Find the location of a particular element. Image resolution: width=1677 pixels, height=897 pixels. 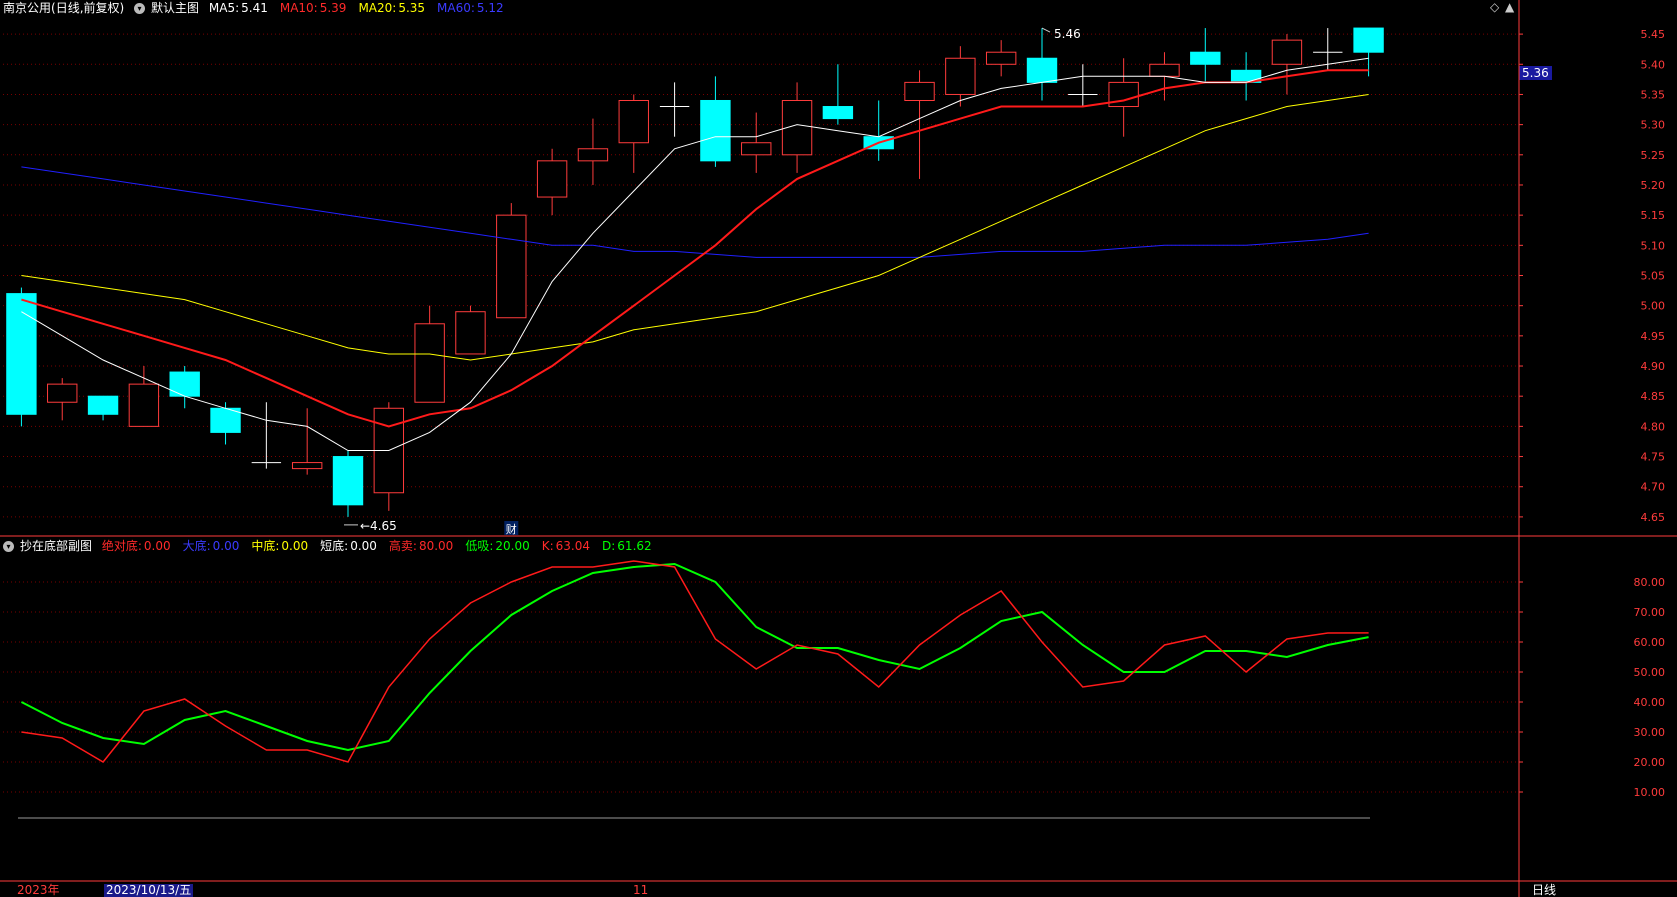

y-tick-label: 5.35 is located at coordinates (1653, 94).